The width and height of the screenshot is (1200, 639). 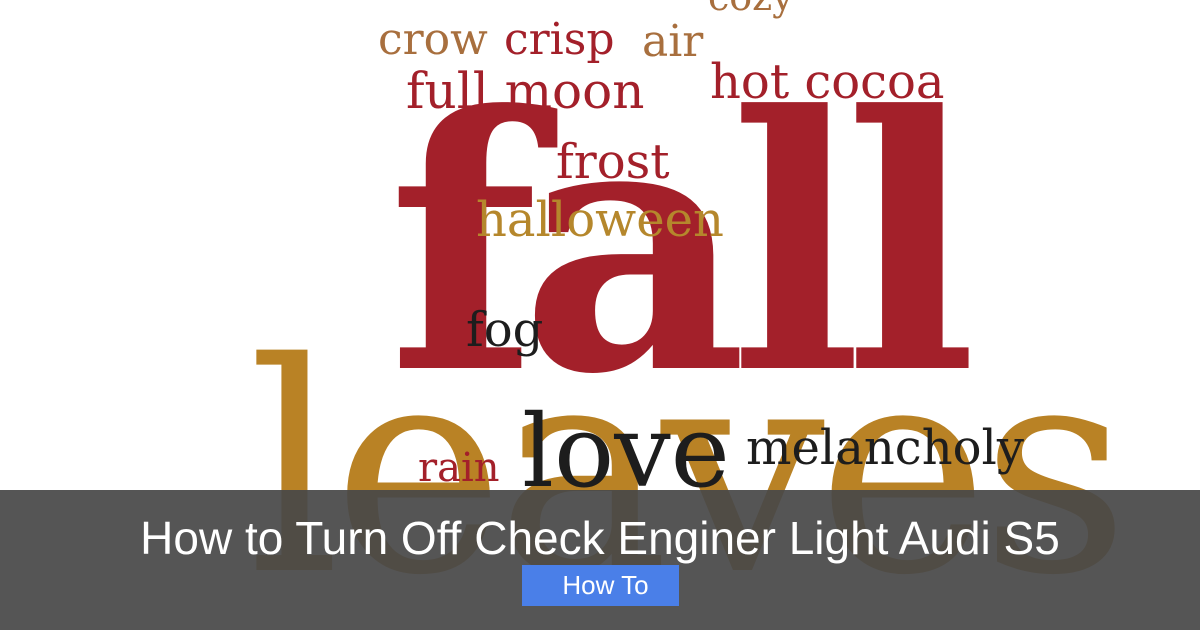 What do you see at coordinates (600, 220) in the screenshot?
I see `word-halloween: halloween` at bounding box center [600, 220].